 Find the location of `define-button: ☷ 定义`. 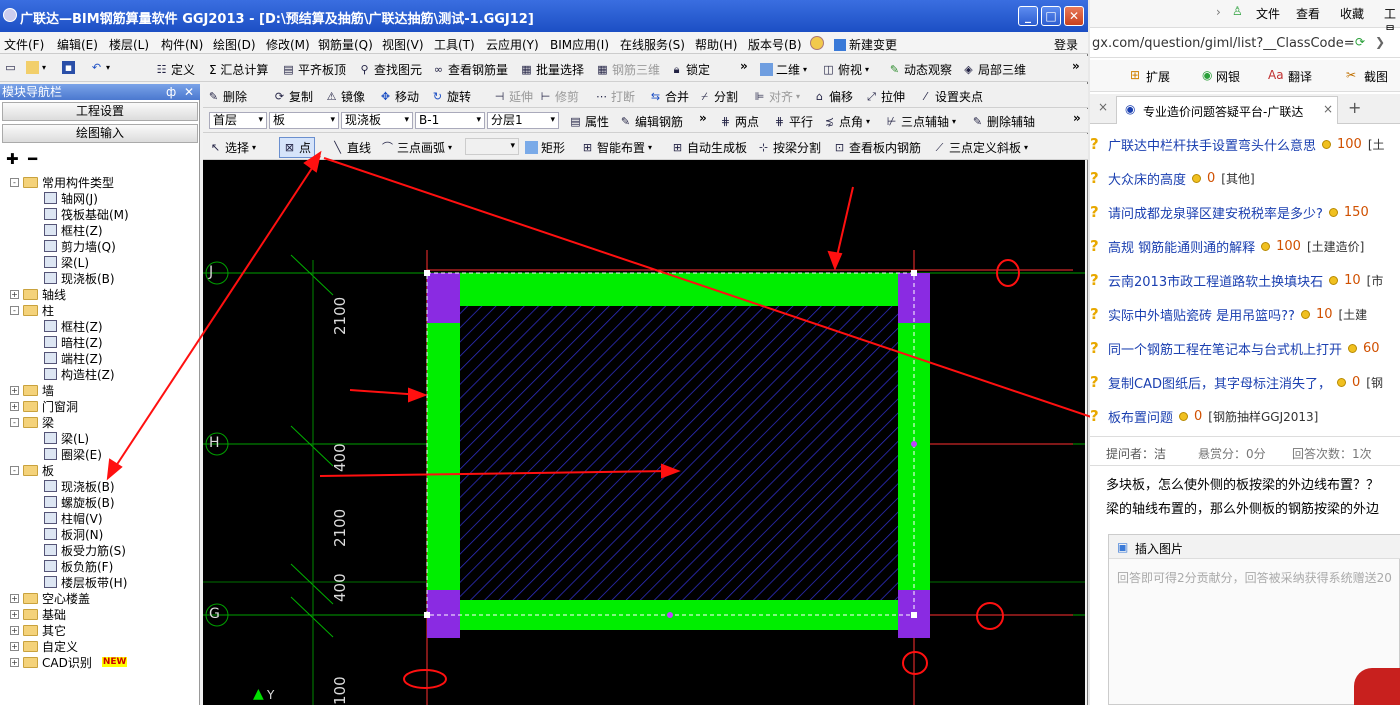

define-button: ☷ 定义 is located at coordinates (175, 69).